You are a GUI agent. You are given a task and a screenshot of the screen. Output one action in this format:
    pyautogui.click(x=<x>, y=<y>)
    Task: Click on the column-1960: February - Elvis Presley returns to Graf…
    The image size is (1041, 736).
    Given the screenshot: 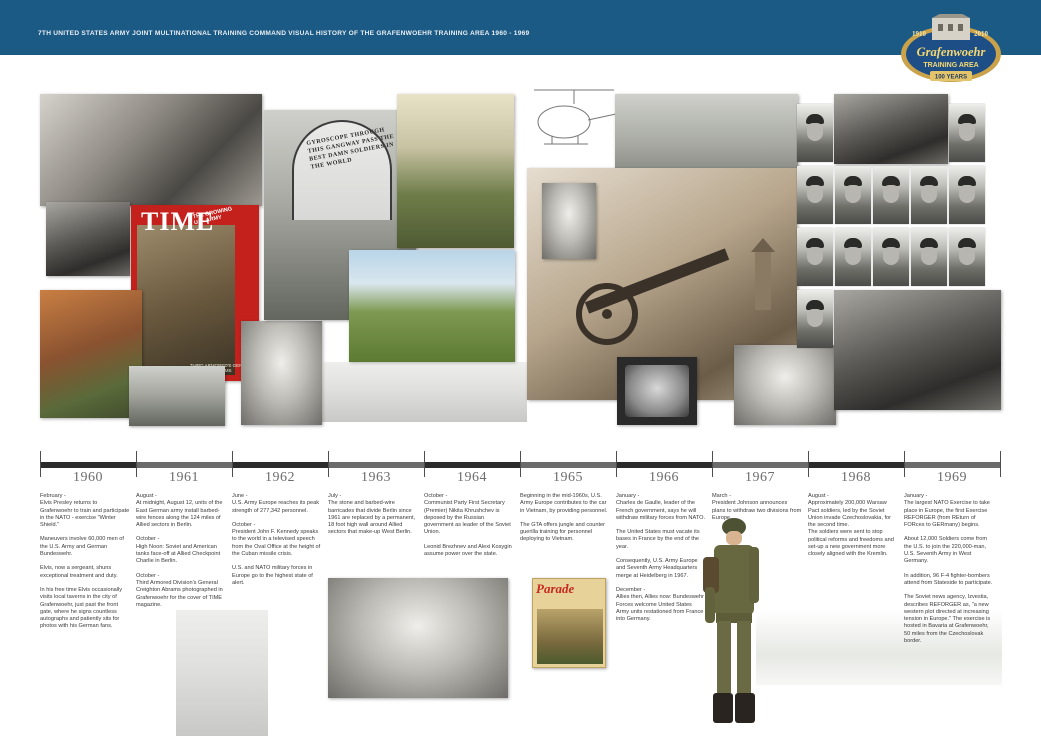 What is the action you would take?
    pyautogui.click(x=85, y=565)
    